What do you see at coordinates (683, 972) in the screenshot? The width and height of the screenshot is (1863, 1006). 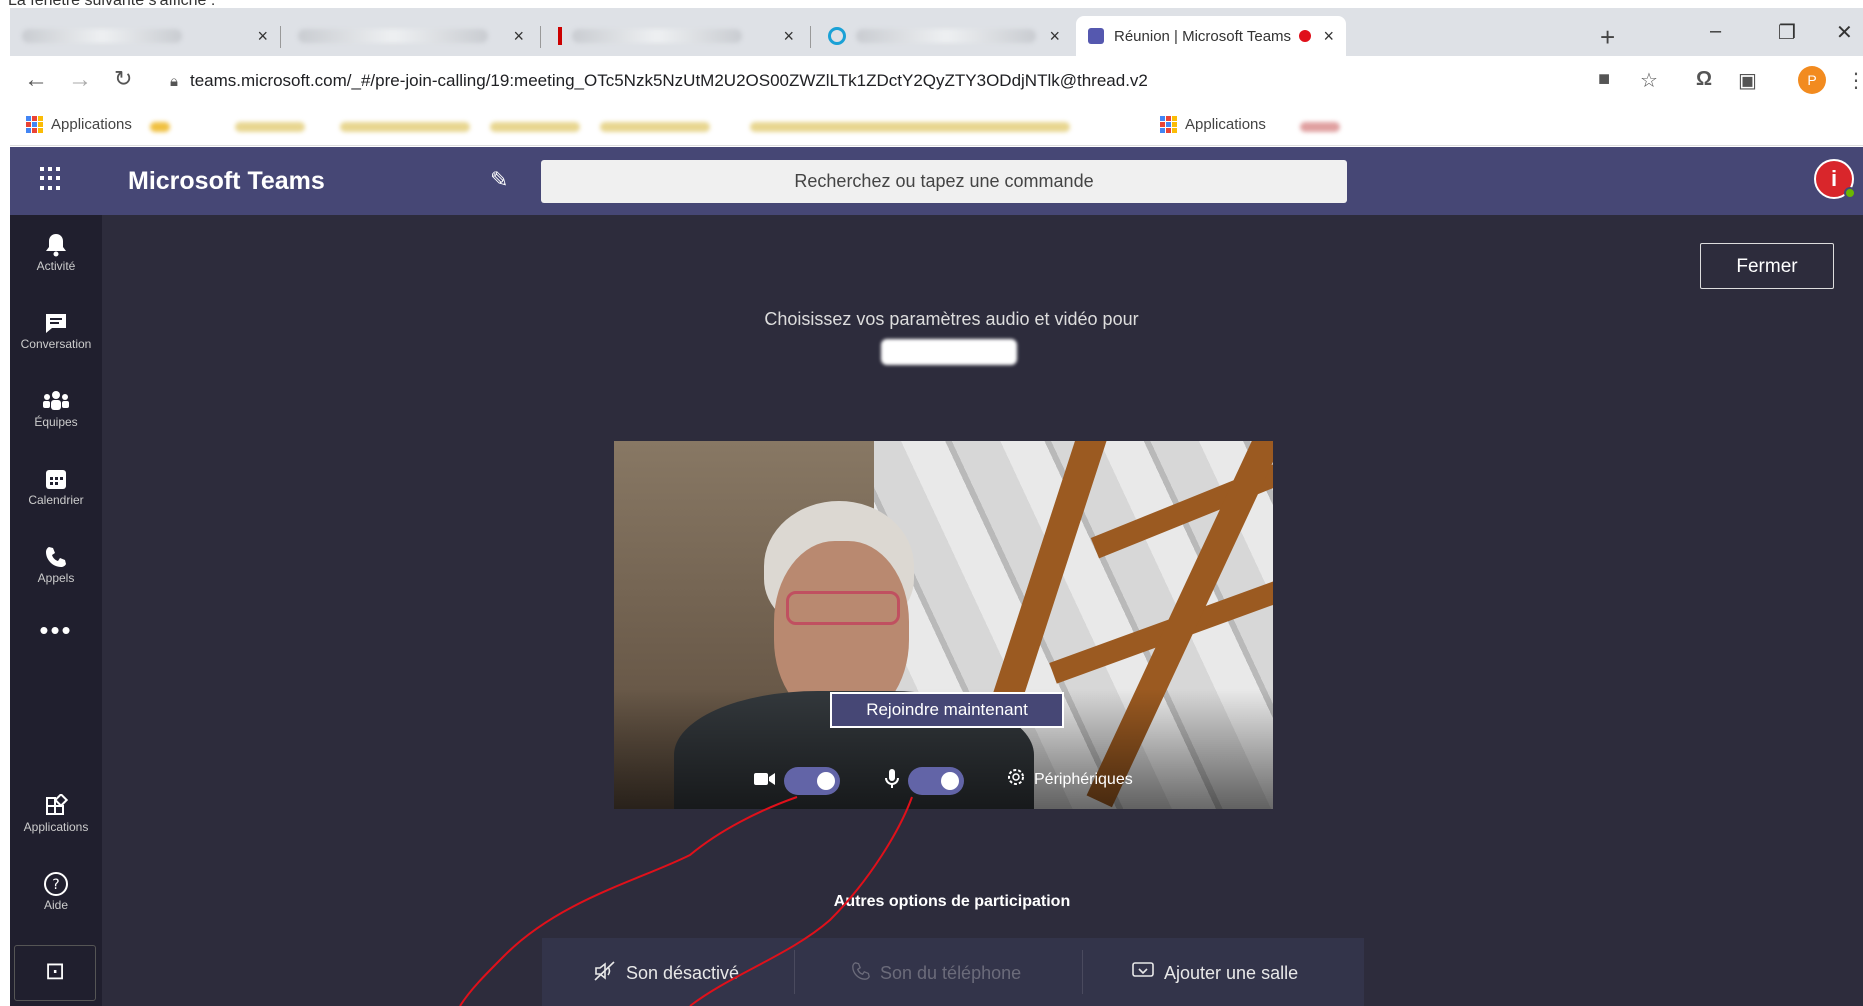 I see `option-label: Son désactivé` at bounding box center [683, 972].